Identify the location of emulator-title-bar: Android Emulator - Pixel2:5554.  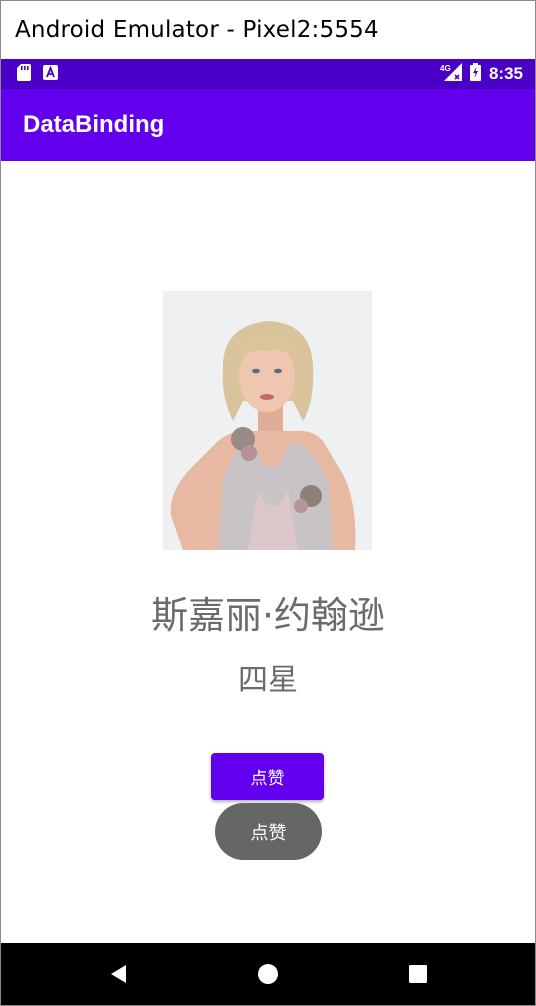
(268, 30).